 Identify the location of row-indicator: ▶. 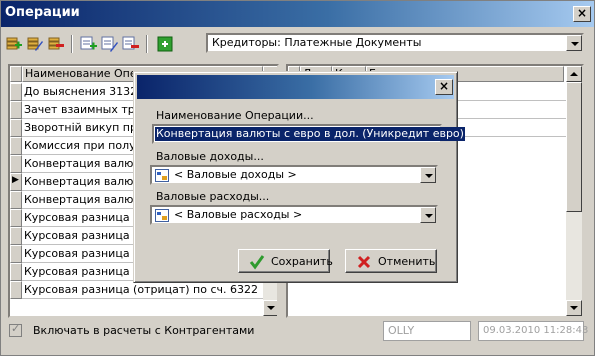
(16, 182).